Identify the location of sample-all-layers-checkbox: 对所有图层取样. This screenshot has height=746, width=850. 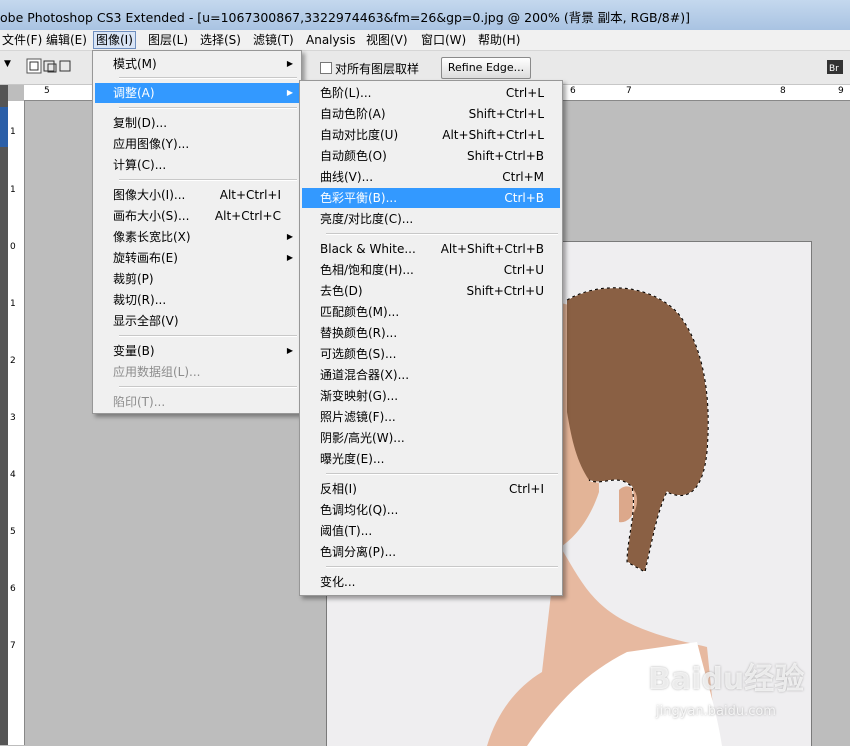
(369, 68).